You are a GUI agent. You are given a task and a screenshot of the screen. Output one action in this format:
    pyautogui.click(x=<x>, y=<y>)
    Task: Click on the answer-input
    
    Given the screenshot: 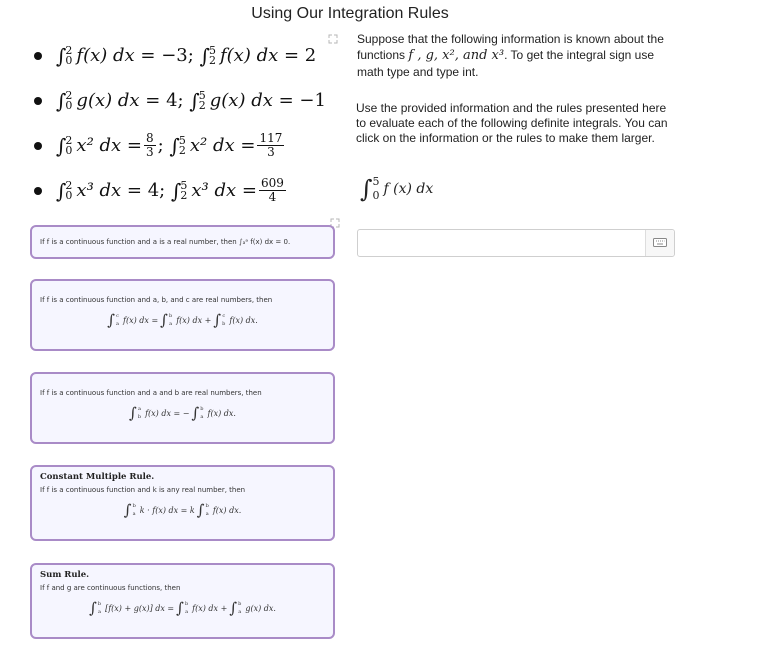 What is the action you would take?
    pyautogui.click(x=501, y=243)
    